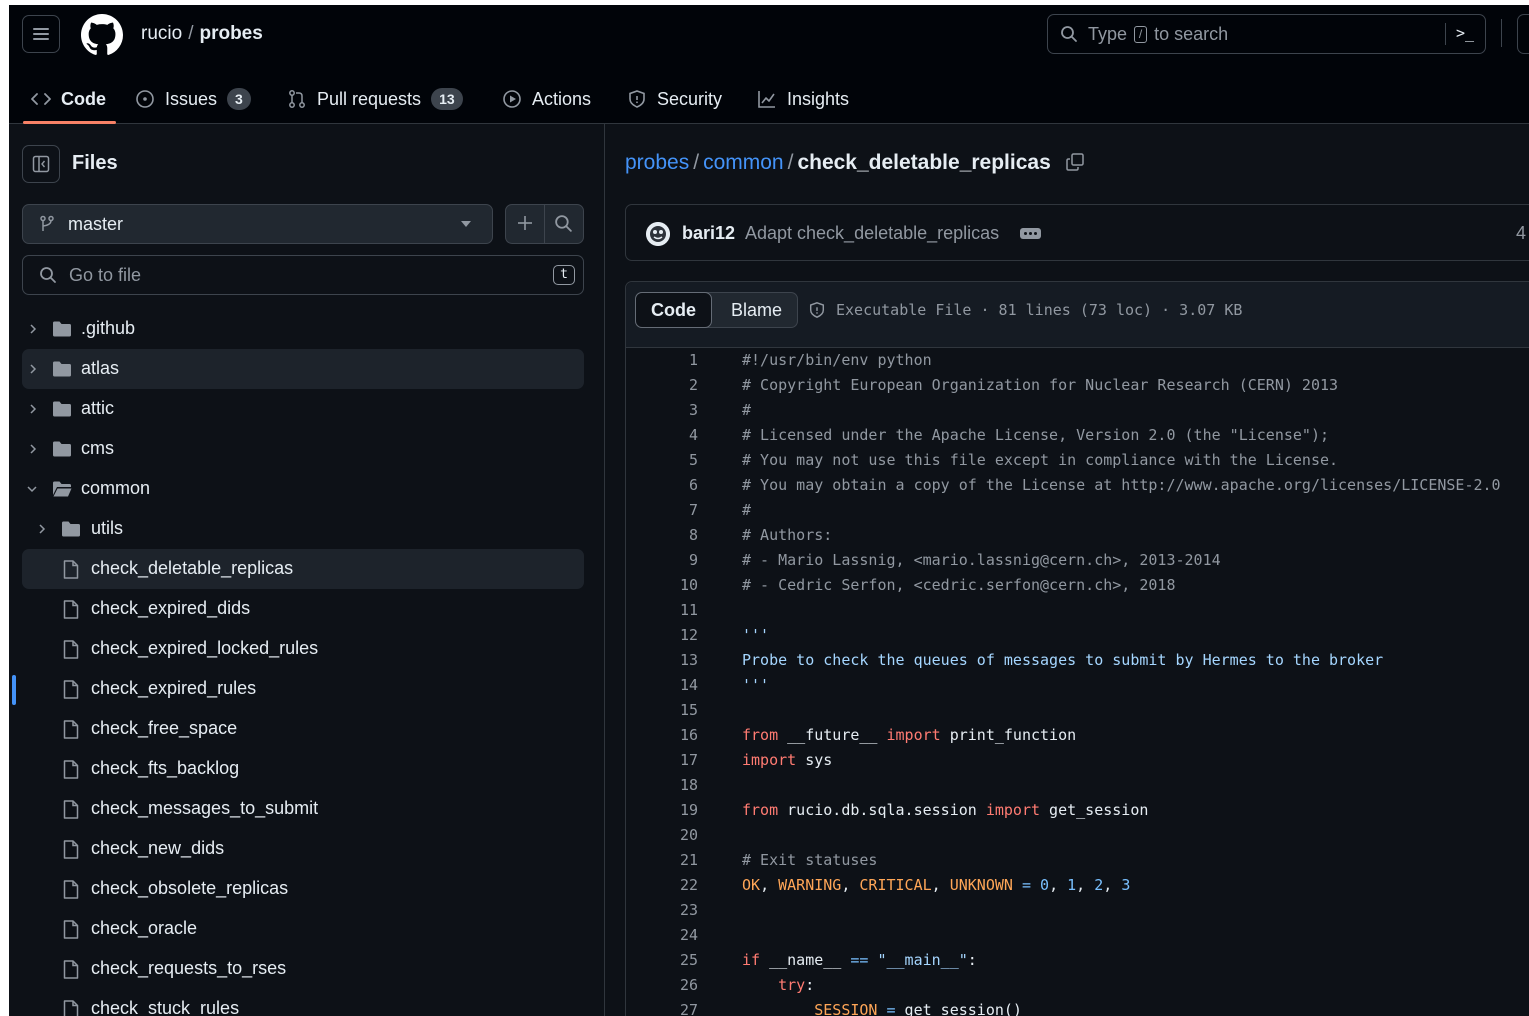 The image size is (1529, 1016). I want to click on line-number: 12, so click(662, 635).